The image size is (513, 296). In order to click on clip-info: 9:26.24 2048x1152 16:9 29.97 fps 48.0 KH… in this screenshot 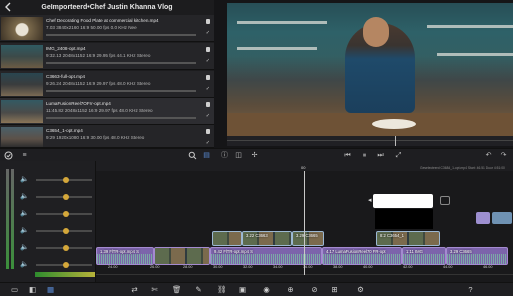, I will do `click(98, 83)`.